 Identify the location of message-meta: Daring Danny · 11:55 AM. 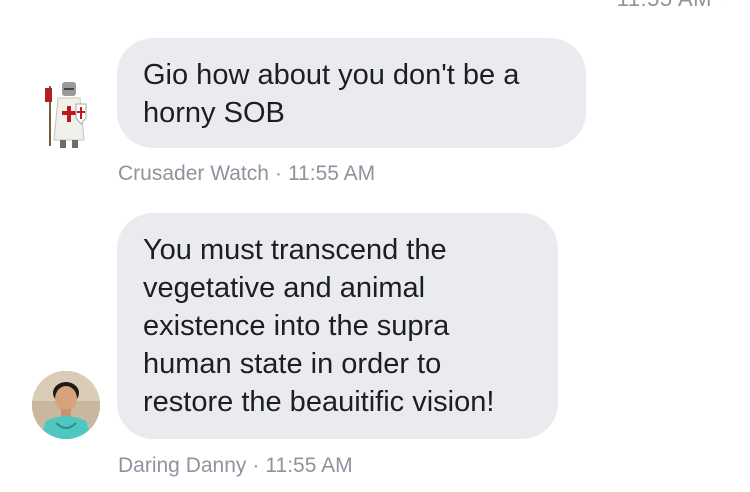
(235, 466).